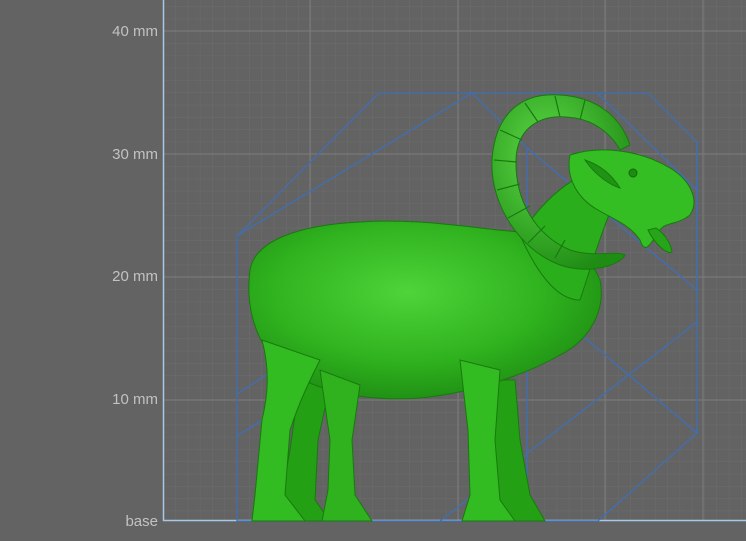  I want to click on ruler-label-30mm: 30 mm, so click(135, 154).